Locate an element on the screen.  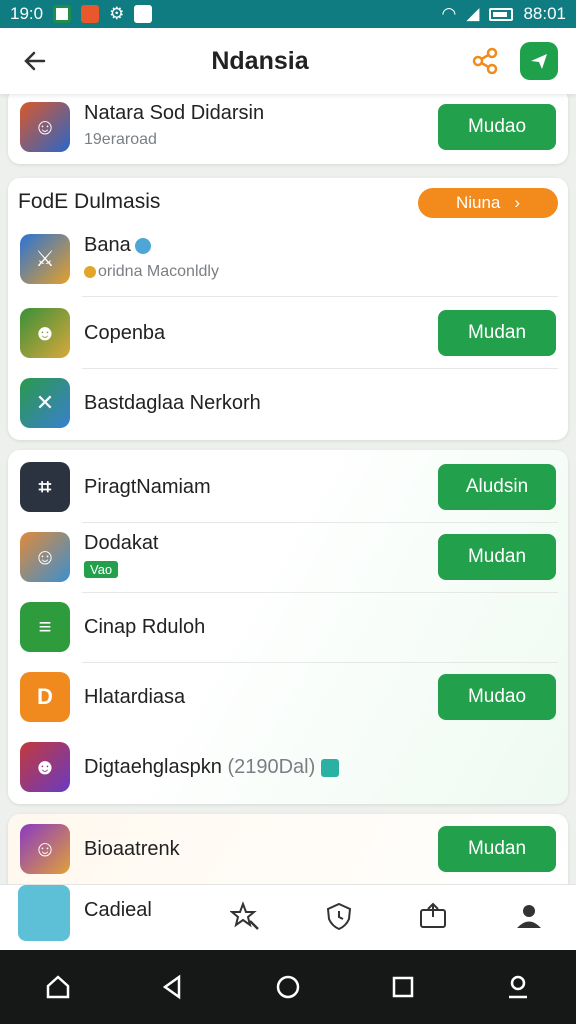
page-title: Ndansia is located at coordinates (260, 60).